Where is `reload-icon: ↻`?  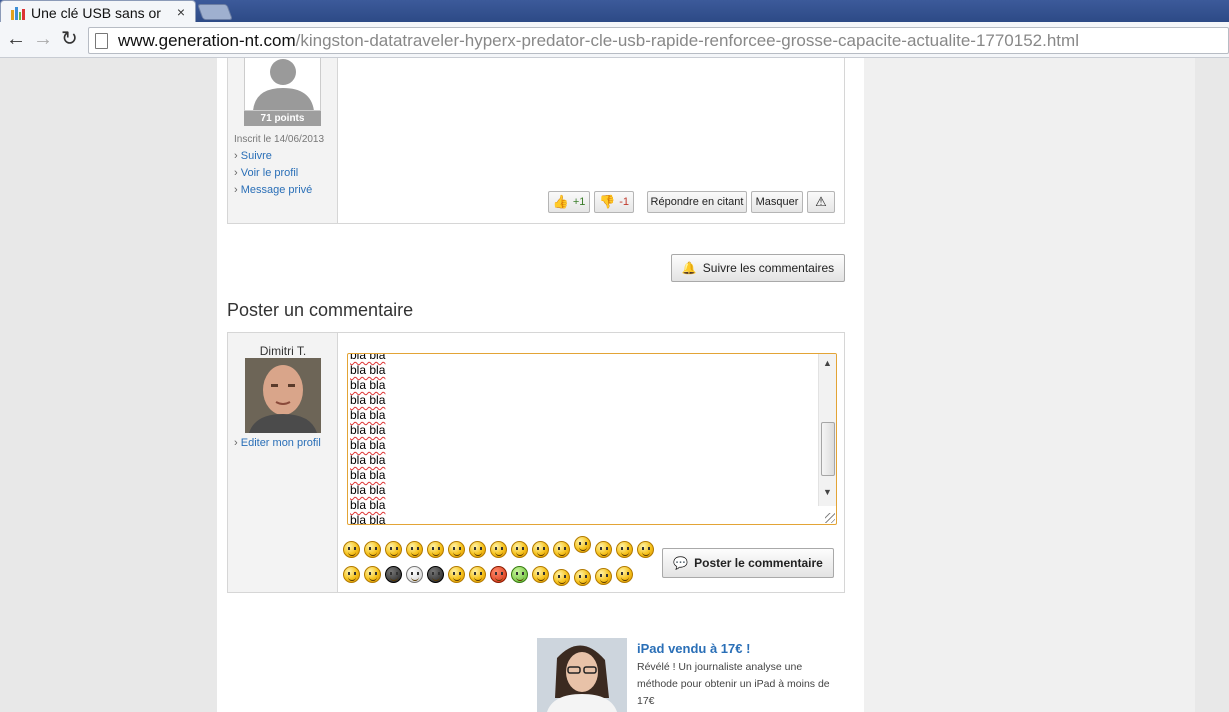
reload-icon: ↻ is located at coordinates (69, 39).